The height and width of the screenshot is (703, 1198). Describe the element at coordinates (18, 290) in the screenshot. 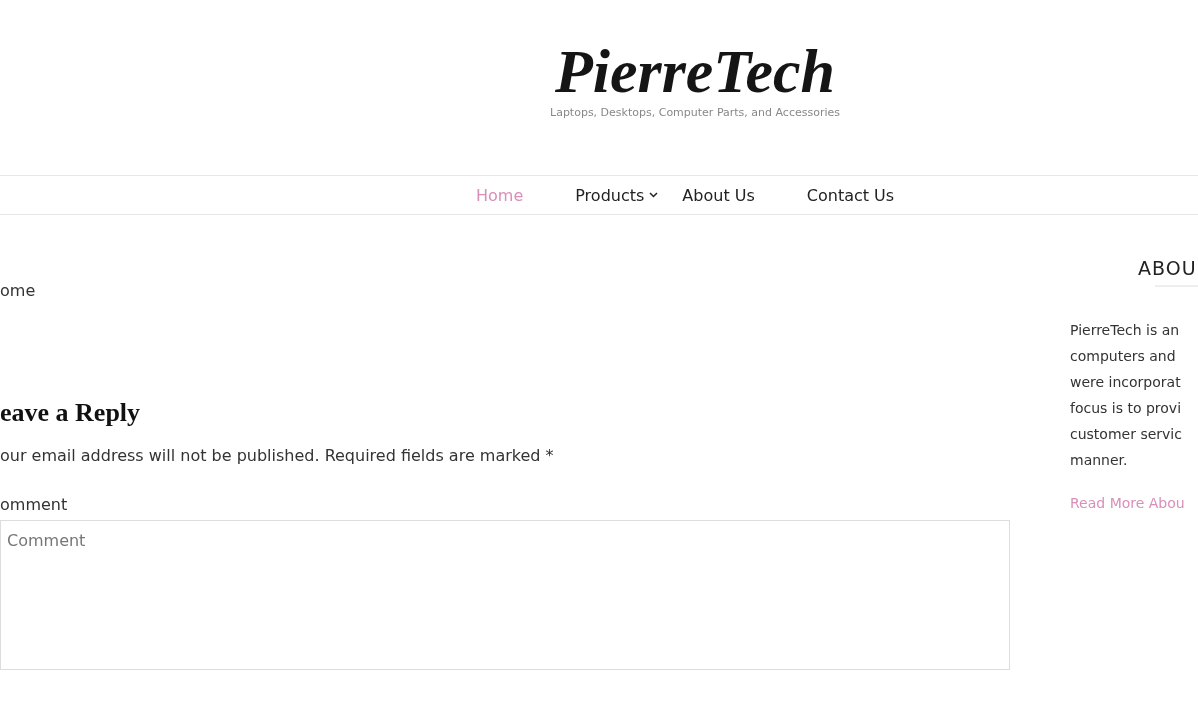

I see `breadcrumb: ome` at that location.